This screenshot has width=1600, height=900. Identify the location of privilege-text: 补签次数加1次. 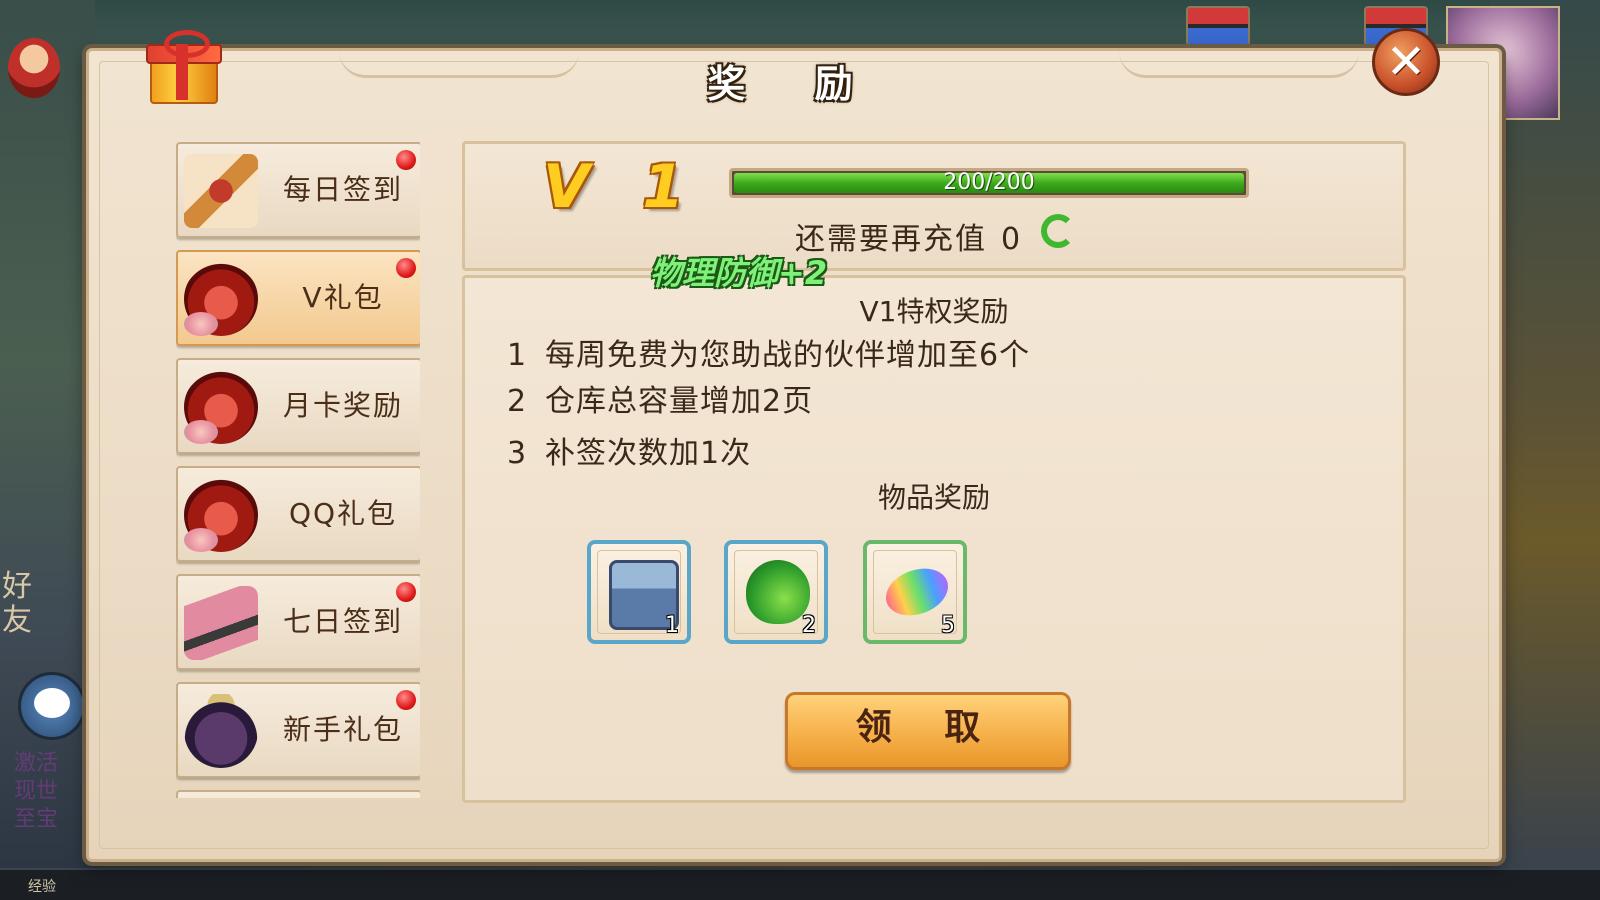
(648, 453).